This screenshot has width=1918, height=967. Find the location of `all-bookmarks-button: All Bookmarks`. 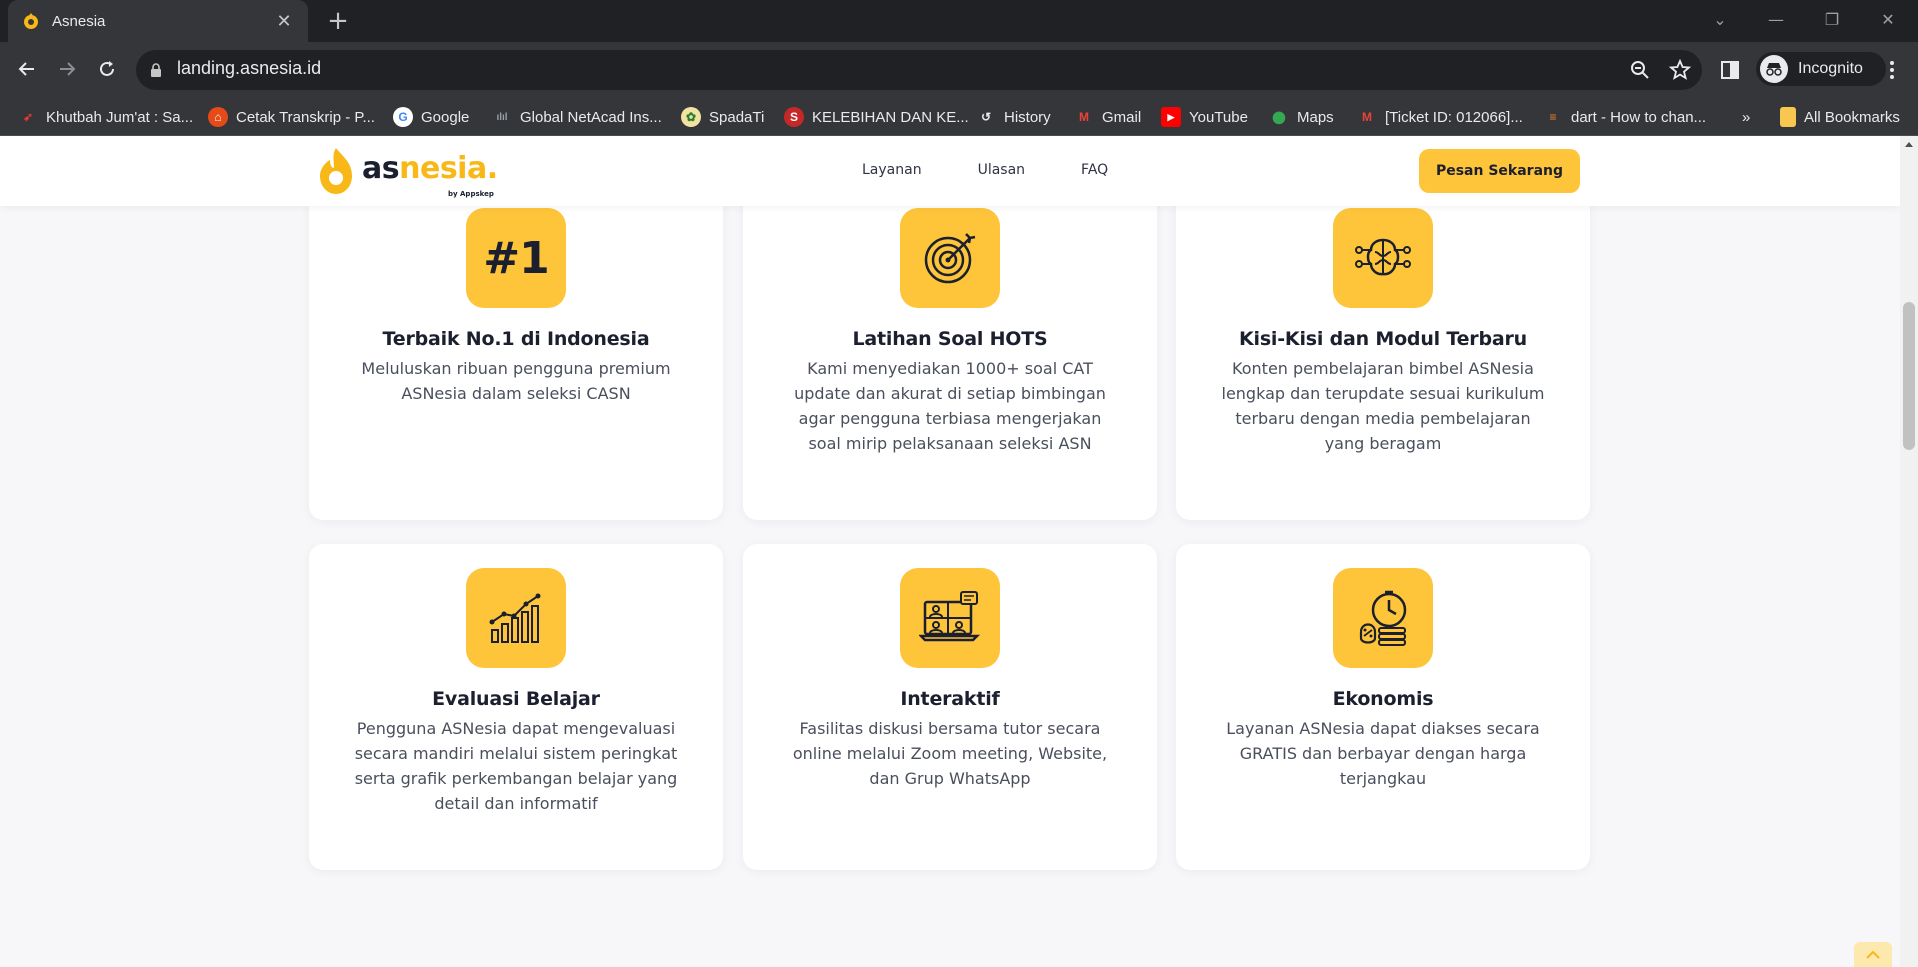

all-bookmarks-button: All Bookmarks is located at coordinates (1840, 117).